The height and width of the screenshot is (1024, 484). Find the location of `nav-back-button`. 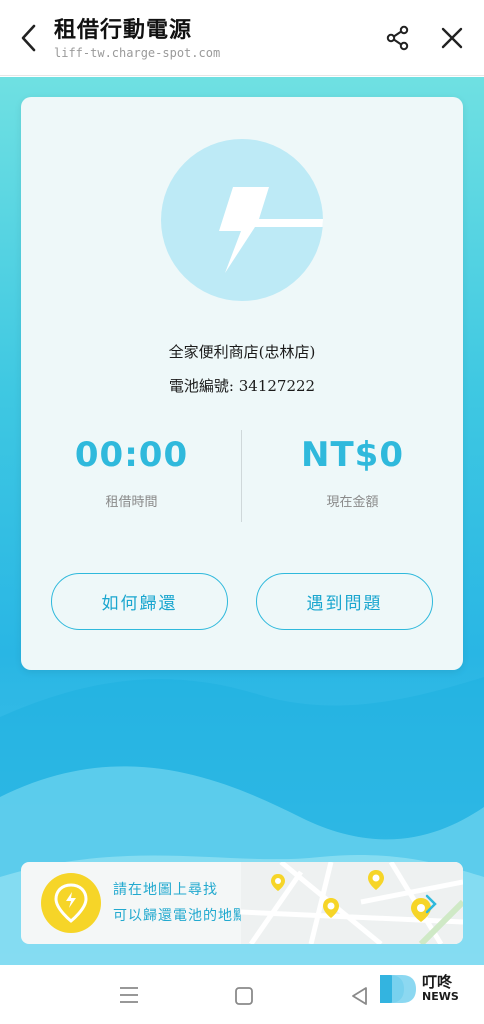

nav-back-button is located at coordinates (360, 996).